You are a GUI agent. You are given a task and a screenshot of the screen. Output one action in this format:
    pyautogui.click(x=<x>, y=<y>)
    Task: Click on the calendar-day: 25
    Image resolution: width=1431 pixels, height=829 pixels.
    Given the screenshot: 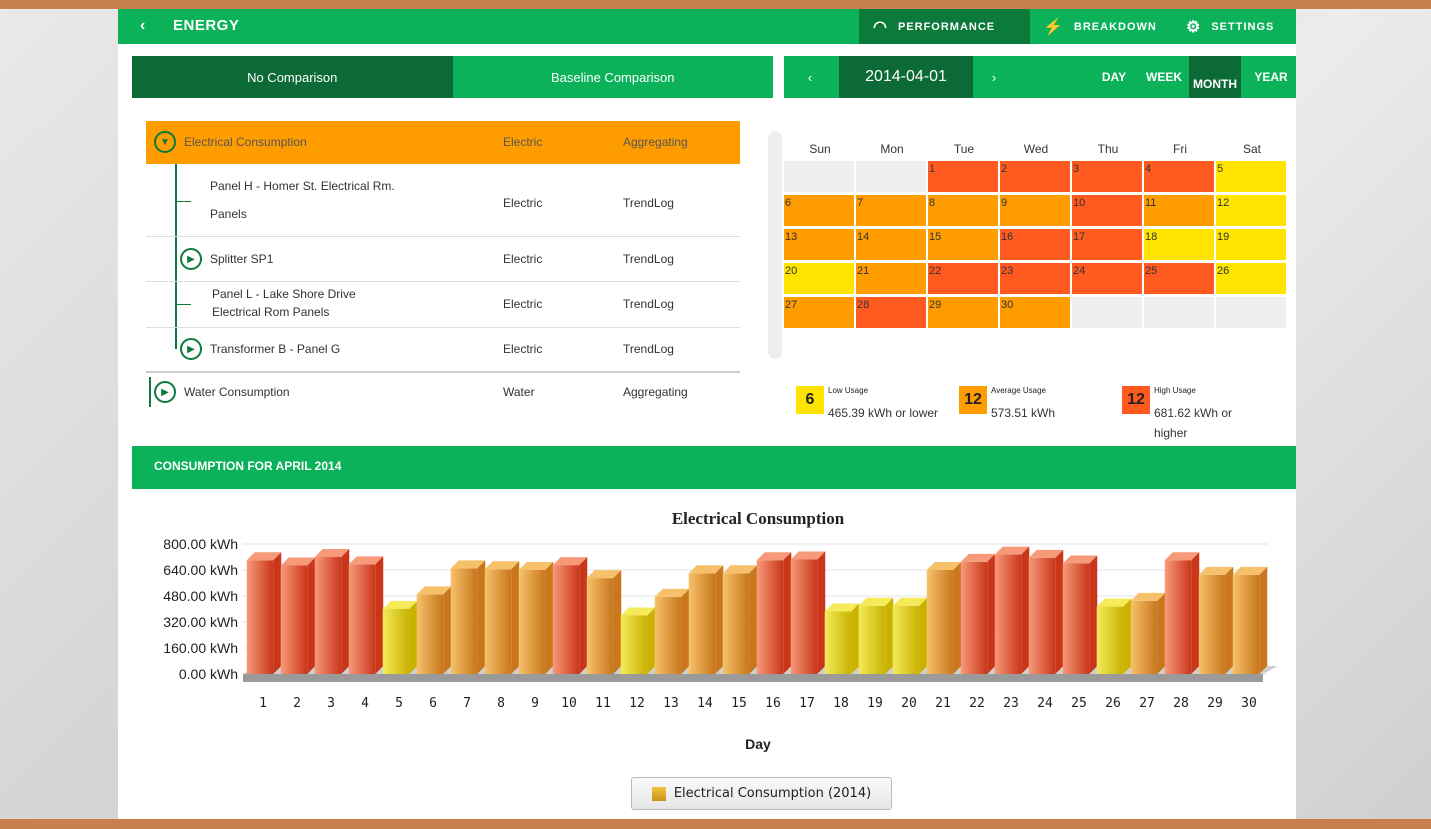 What is the action you would take?
    pyautogui.click(x=1179, y=278)
    